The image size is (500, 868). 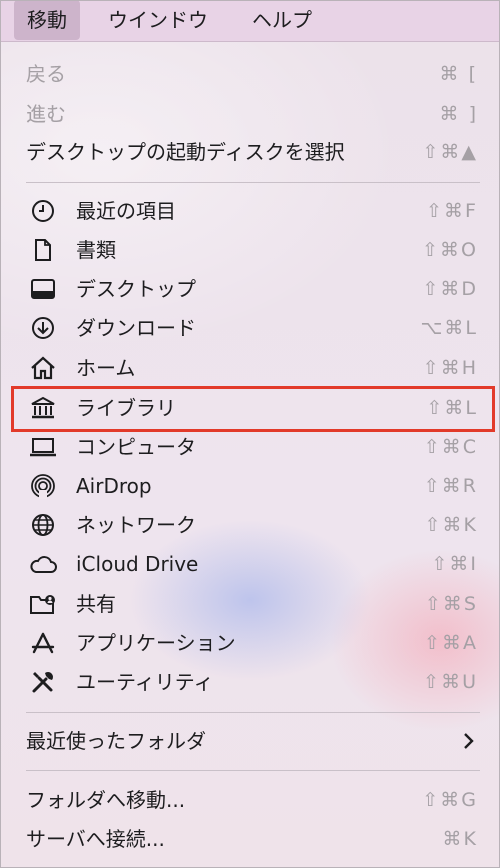 I want to click on menu-item-downloads: ダウンロード ⌥⌘L, so click(x=250, y=328).